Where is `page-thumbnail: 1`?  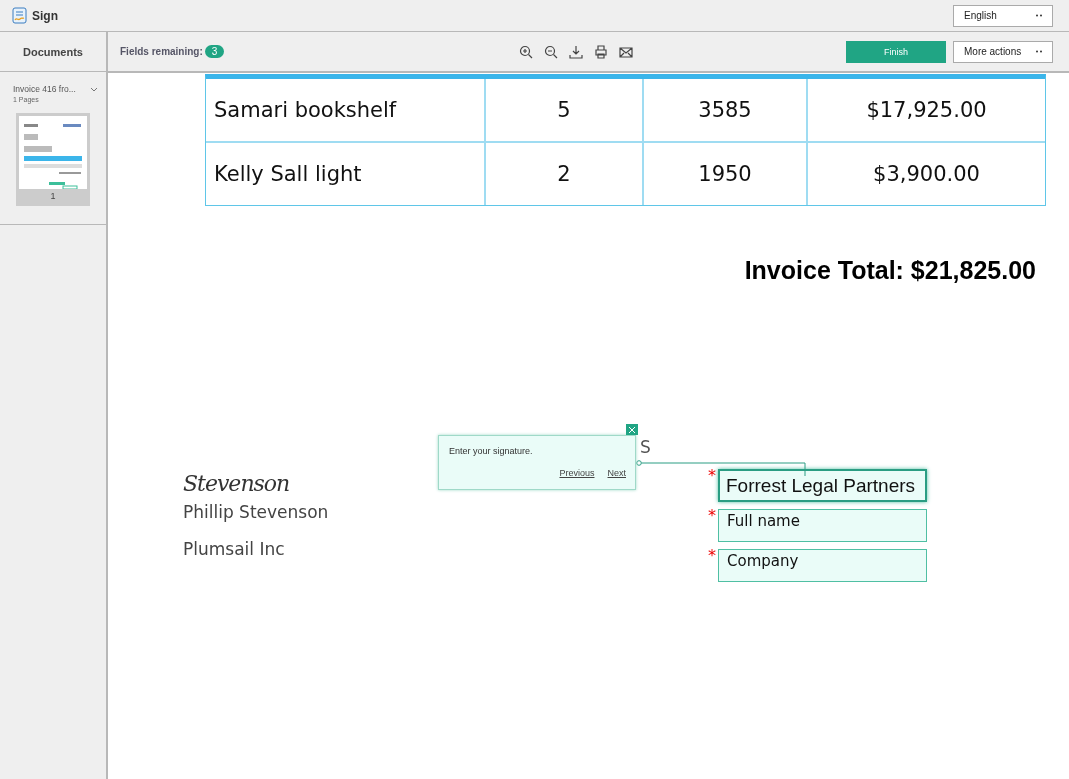
page-thumbnail: 1 is located at coordinates (53, 159).